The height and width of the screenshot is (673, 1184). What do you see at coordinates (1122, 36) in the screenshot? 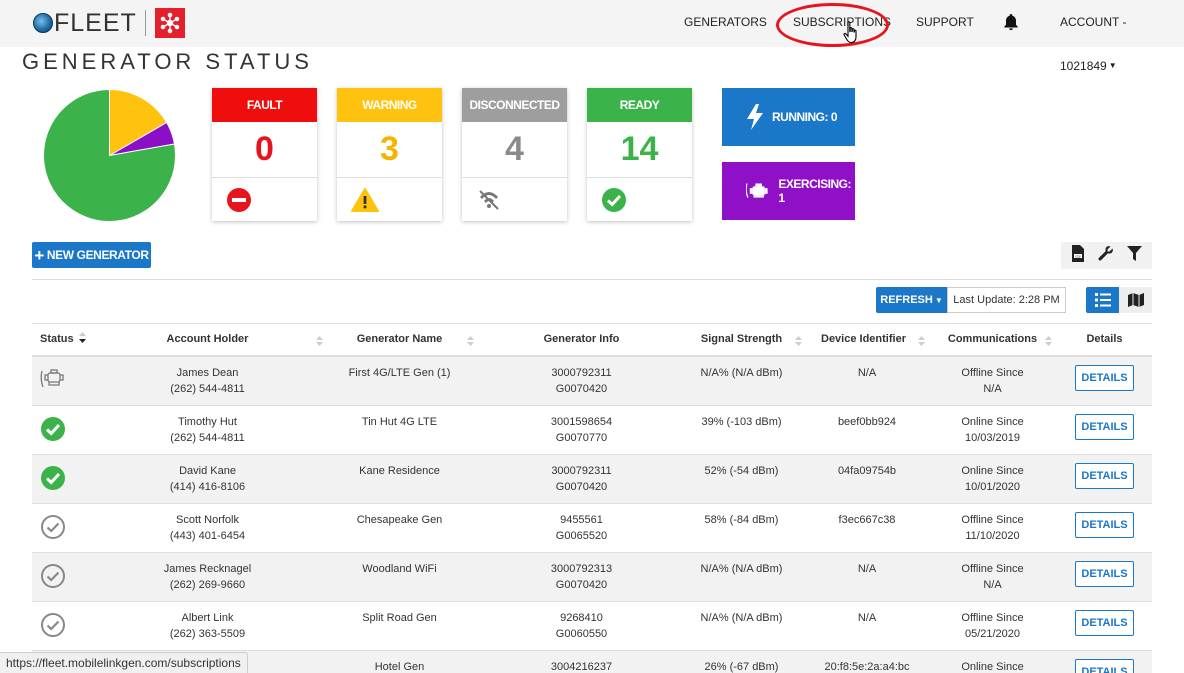
I see `account-dropdown: ACCOUNT - 1021849 ▼` at bounding box center [1122, 36].